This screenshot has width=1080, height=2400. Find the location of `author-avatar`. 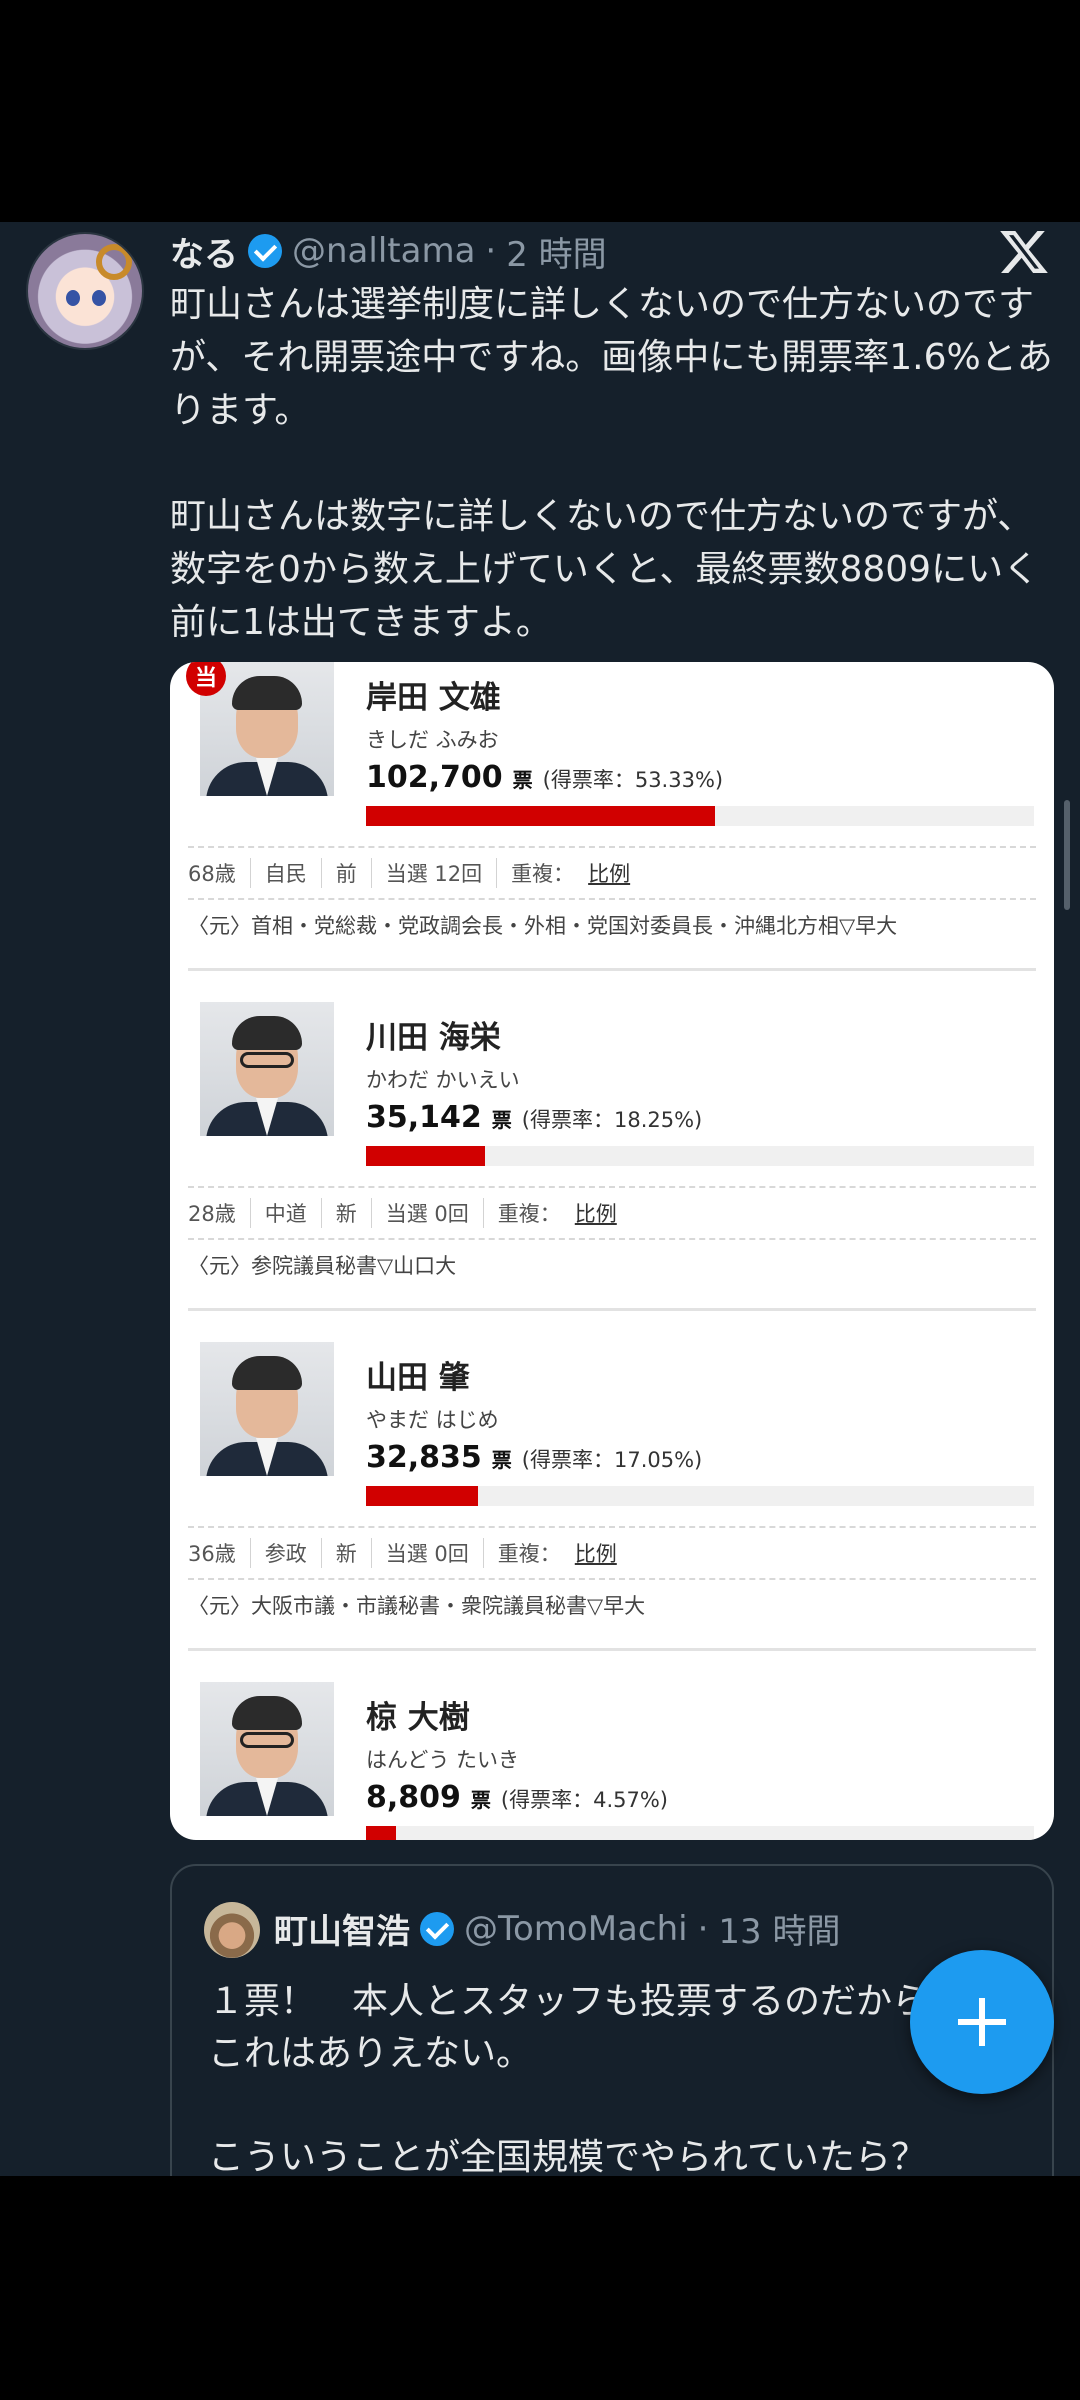

author-avatar is located at coordinates (85, 291).